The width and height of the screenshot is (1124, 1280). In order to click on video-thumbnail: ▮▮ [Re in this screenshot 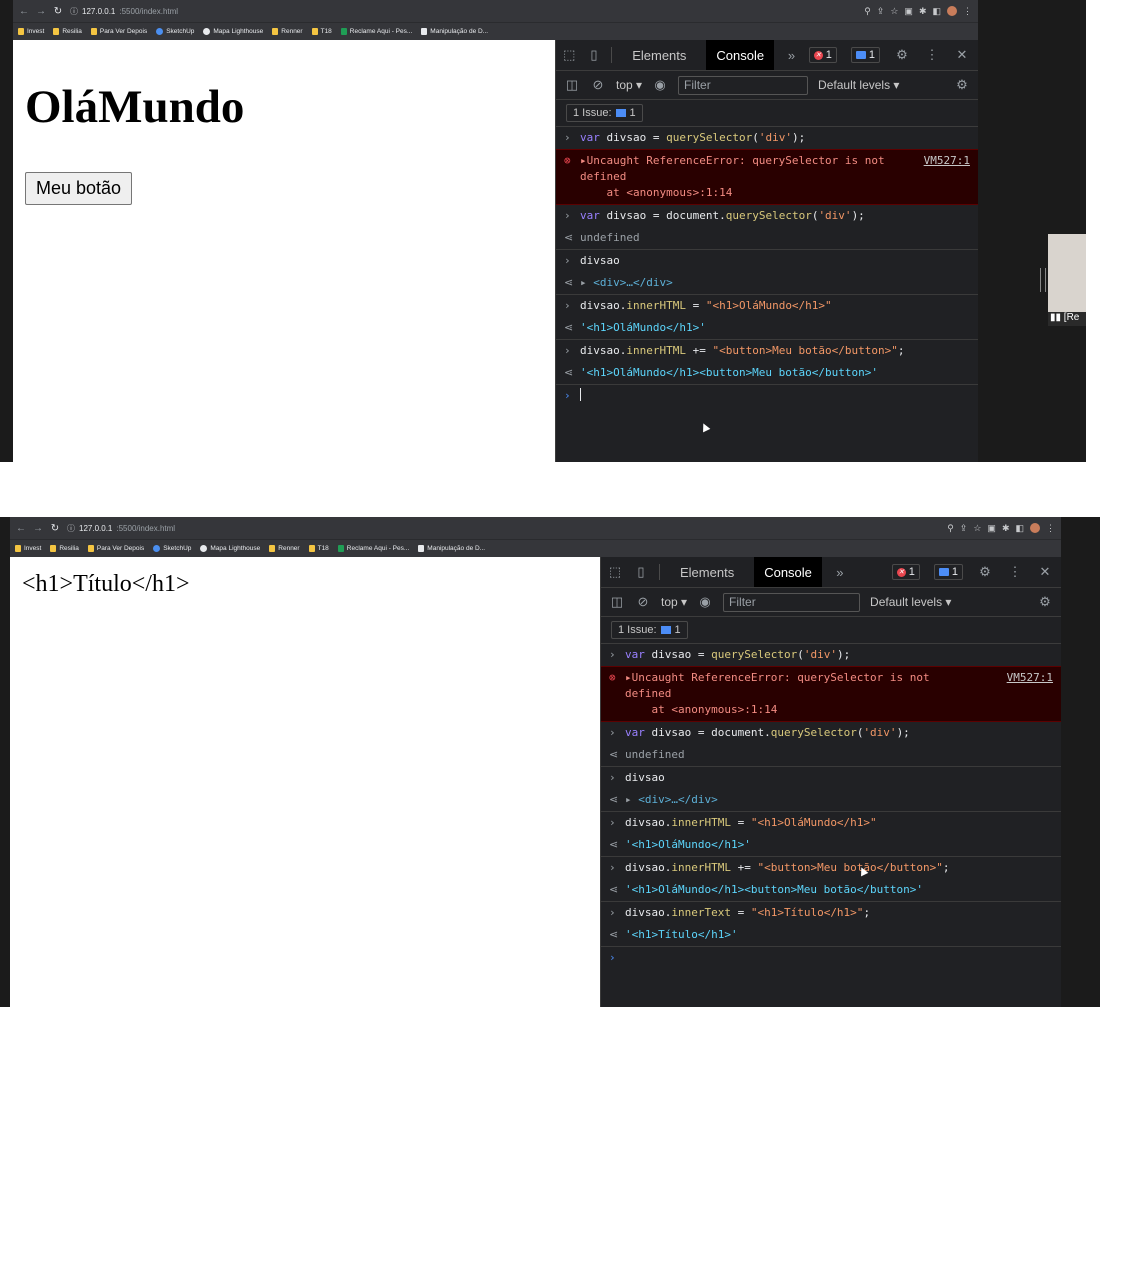, I will do `click(1067, 280)`.